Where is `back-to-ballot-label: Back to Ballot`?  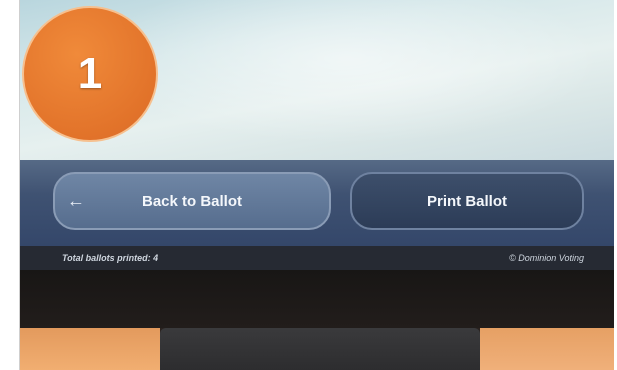 back-to-ballot-label: Back to Ballot is located at coordinates (192, 201).